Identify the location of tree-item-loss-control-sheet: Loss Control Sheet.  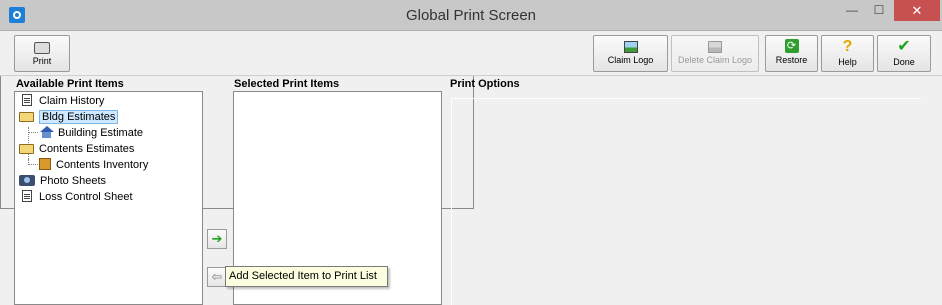
(76, 197).